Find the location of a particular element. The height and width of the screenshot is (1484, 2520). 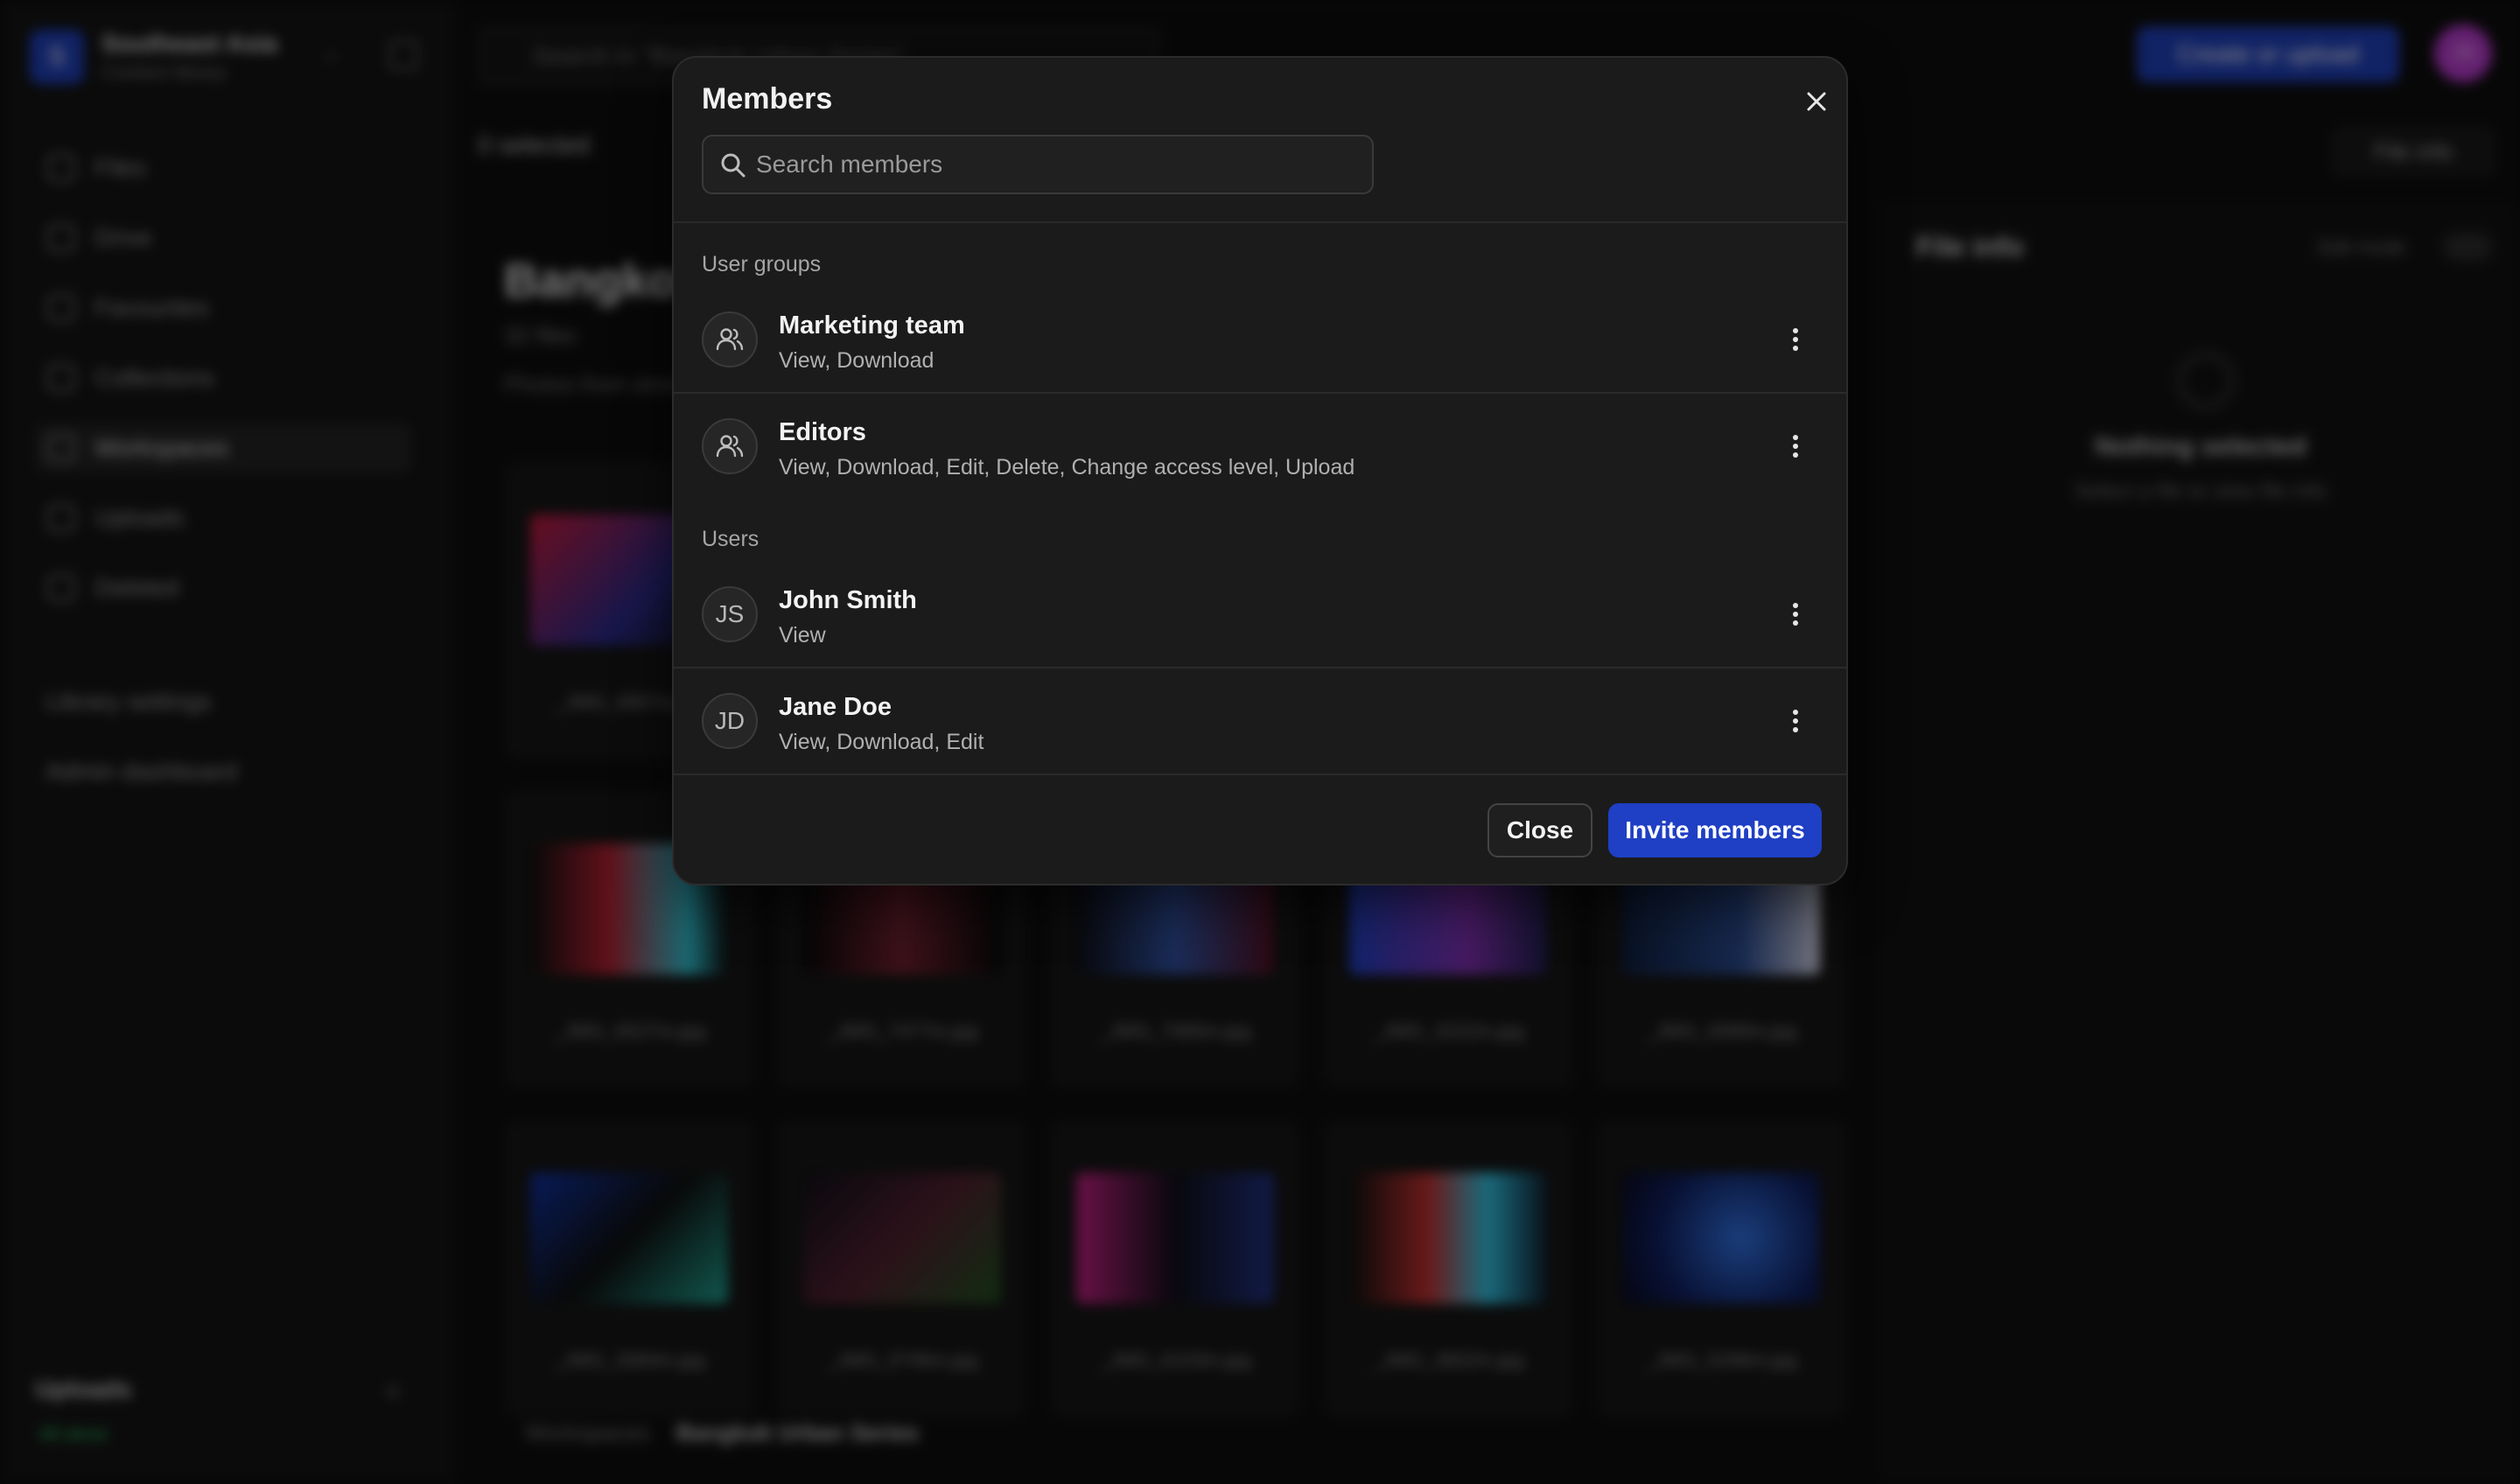

list-item: JD Jane Doe View, Download, Edit is located at coordinates (1260, 721).